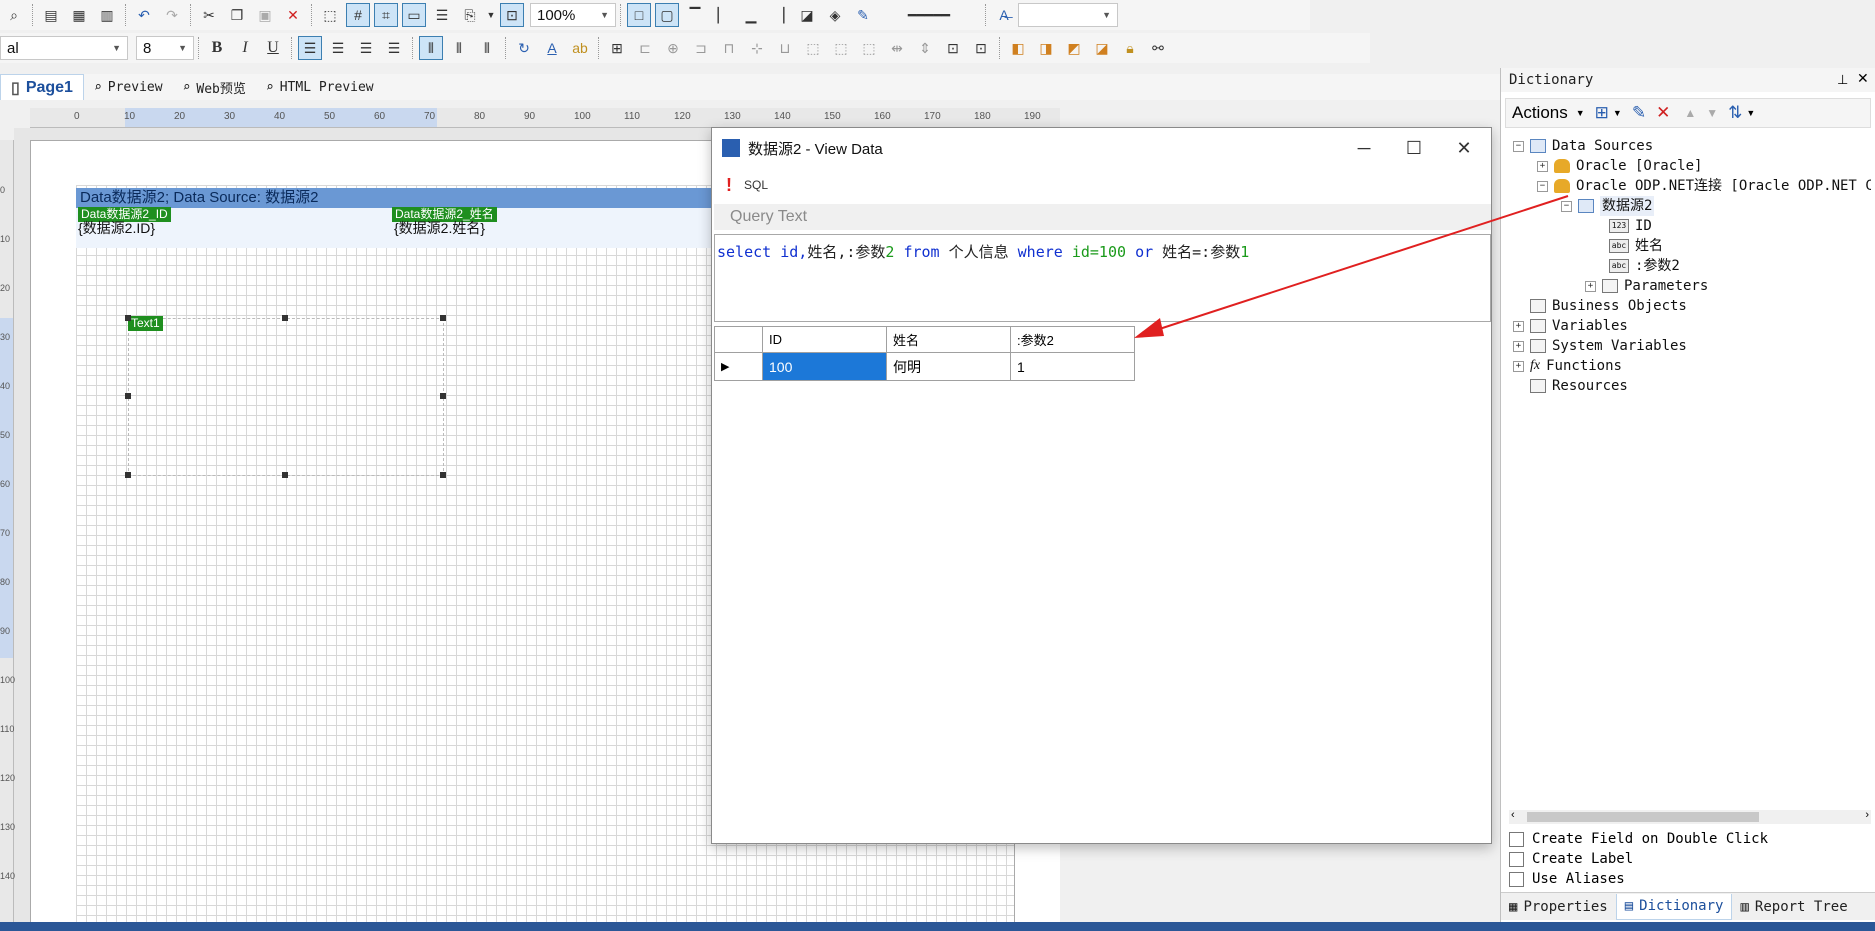 This screenshot has height=931, width=1875. Describe the element at coordinates (835, 15) in the screenshot. I see `fill-color-icon: ◈` at that location.